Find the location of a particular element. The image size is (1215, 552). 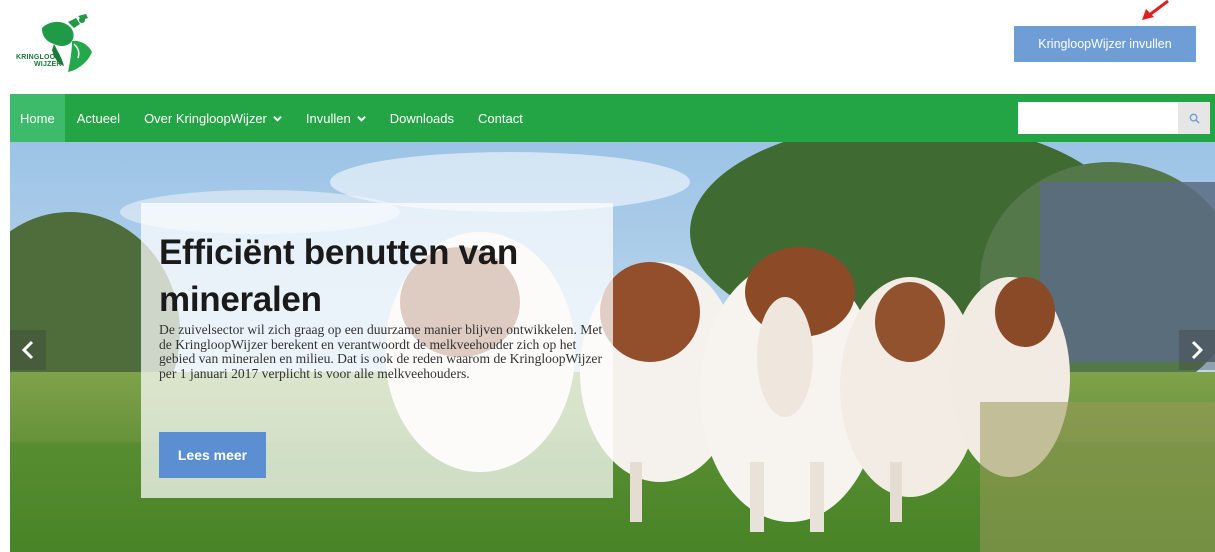

nav-item-label: Downloads is located at coordinates (422, 118).